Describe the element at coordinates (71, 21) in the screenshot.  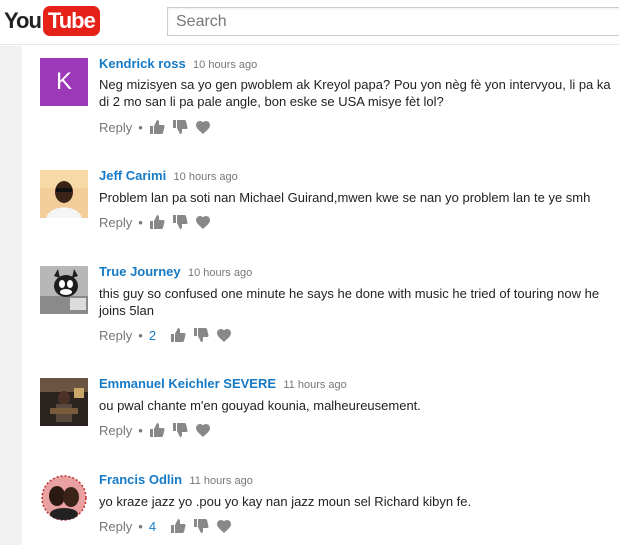
I see `logo-tube-text: Tube` at that location.